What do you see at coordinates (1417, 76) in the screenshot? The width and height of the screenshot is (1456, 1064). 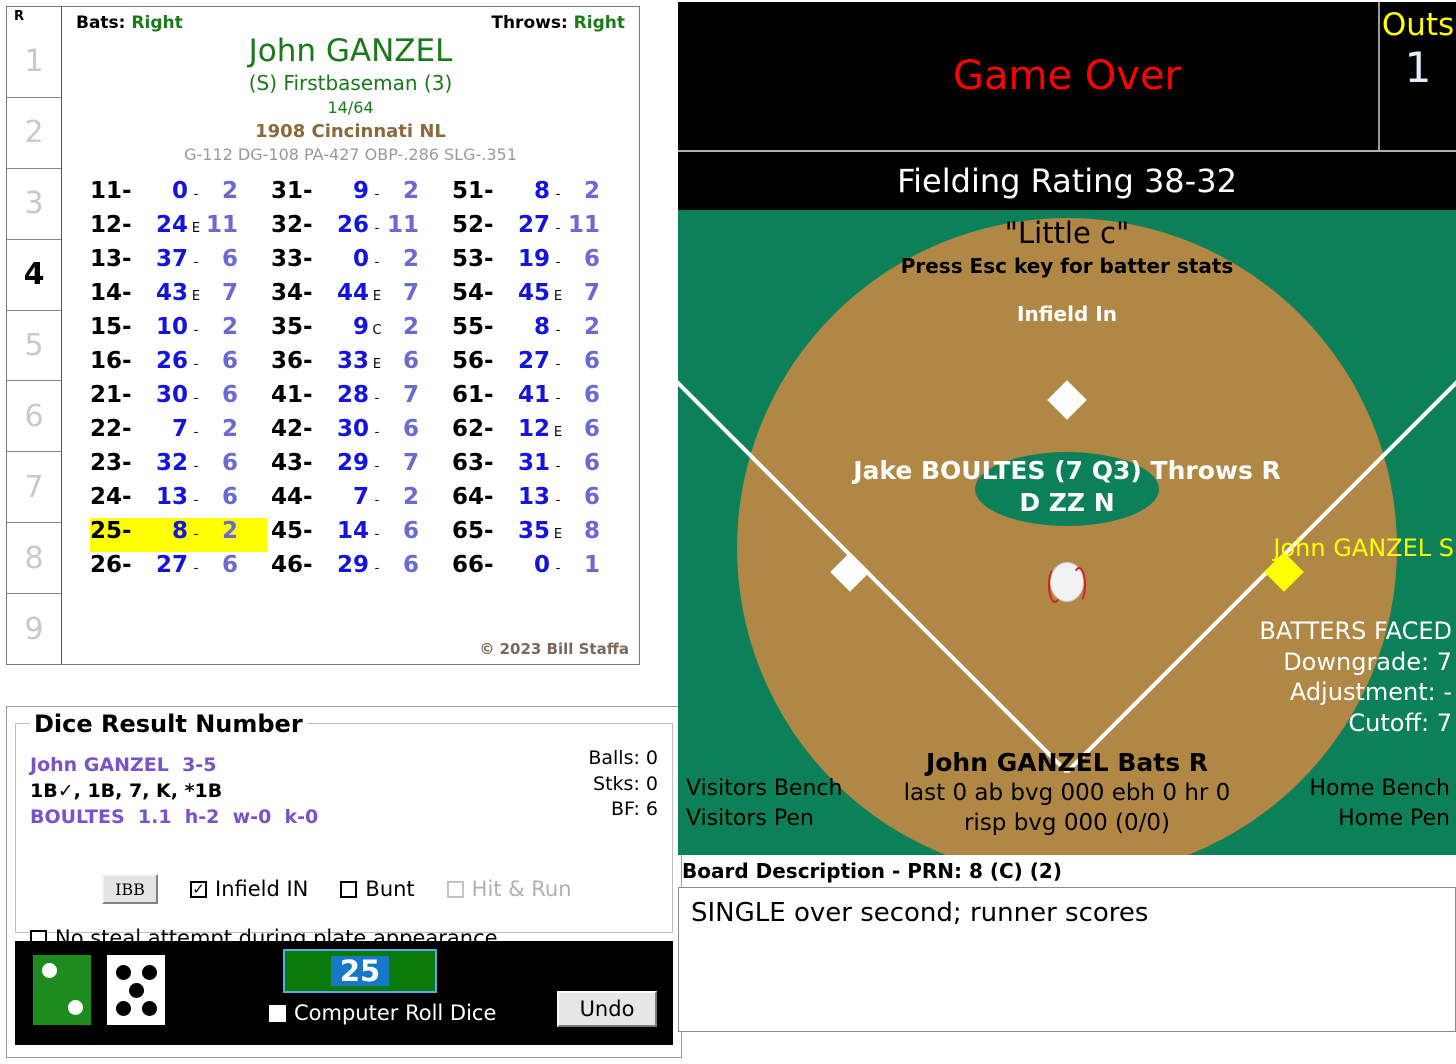 I see `outs-panel: Outs 1` at bounding box center [1417, 76].